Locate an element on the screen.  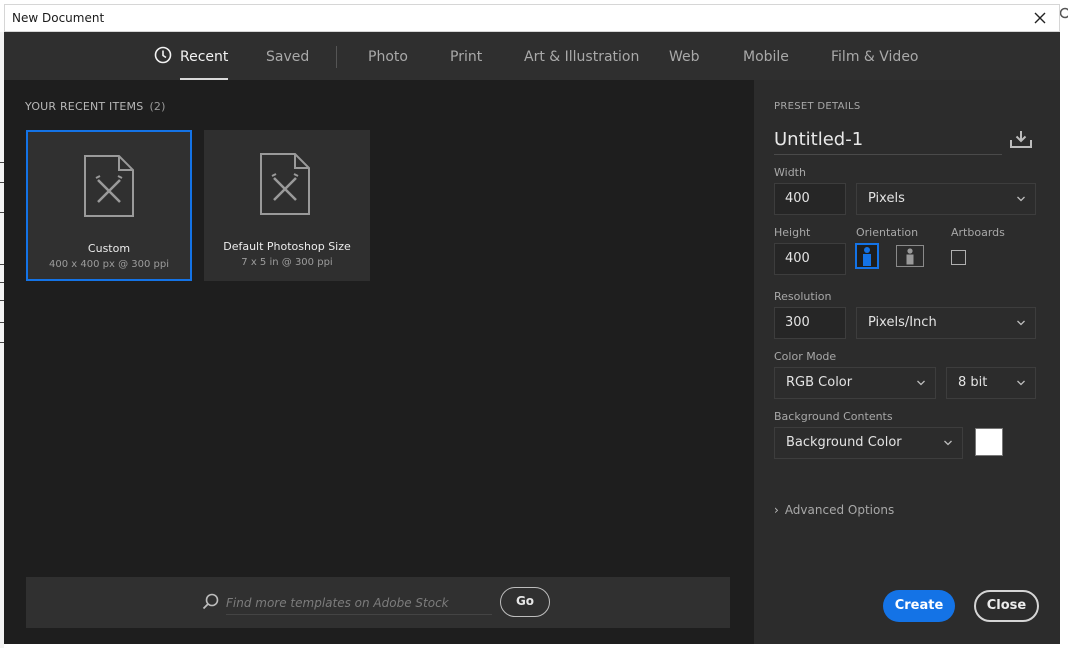
landscape-icon is located at coordinates (910, 256).